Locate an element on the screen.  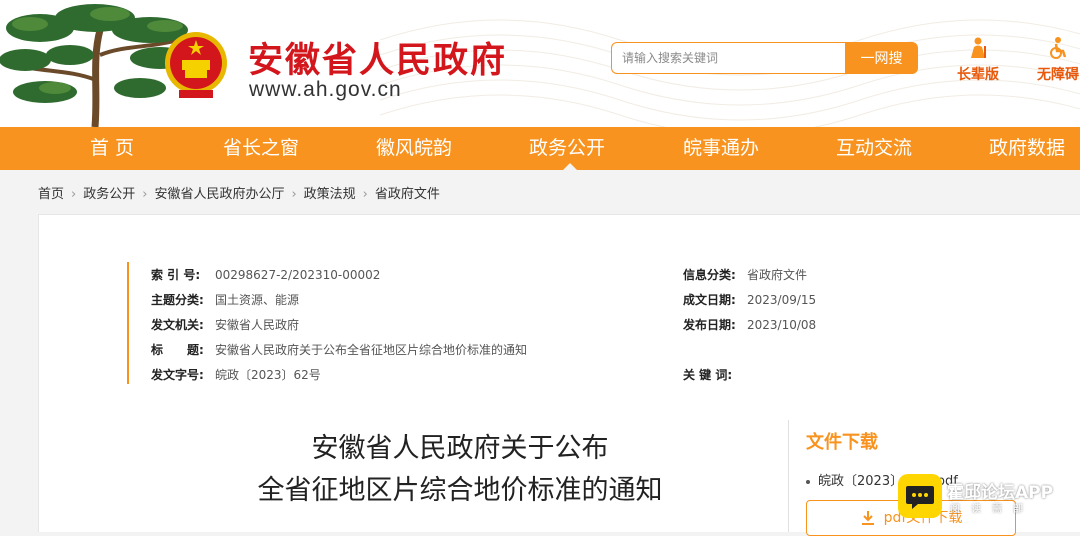
meta-key: 索 引 号: is located at coordinates (176, 275).